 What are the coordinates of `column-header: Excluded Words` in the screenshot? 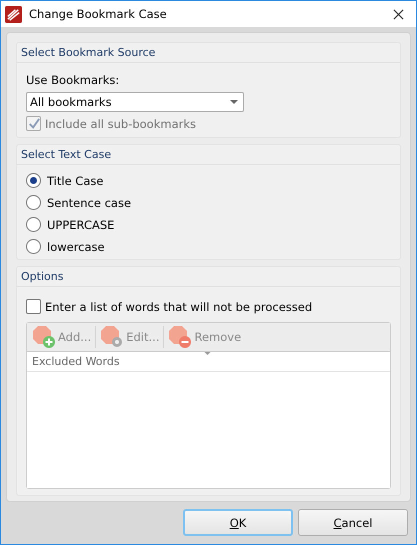 It's located at (208, 362).